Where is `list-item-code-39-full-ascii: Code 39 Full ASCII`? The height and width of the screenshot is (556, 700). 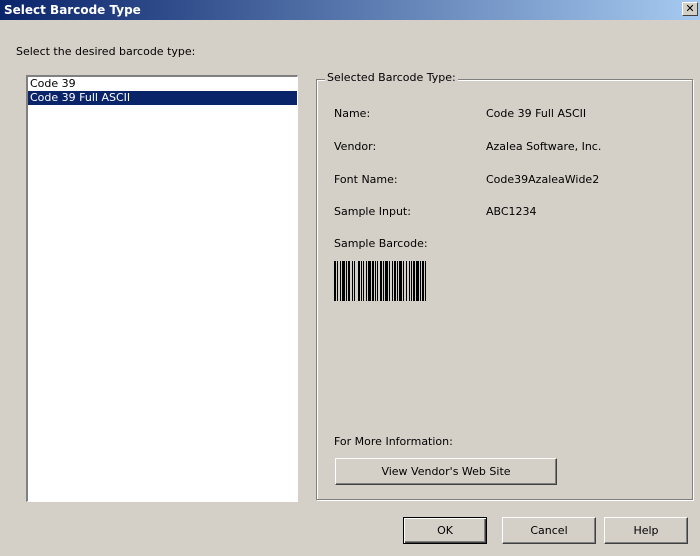
list-item-code-39-full-ascii: Code 39 Full ASCII is located at coordinates (162, 98).